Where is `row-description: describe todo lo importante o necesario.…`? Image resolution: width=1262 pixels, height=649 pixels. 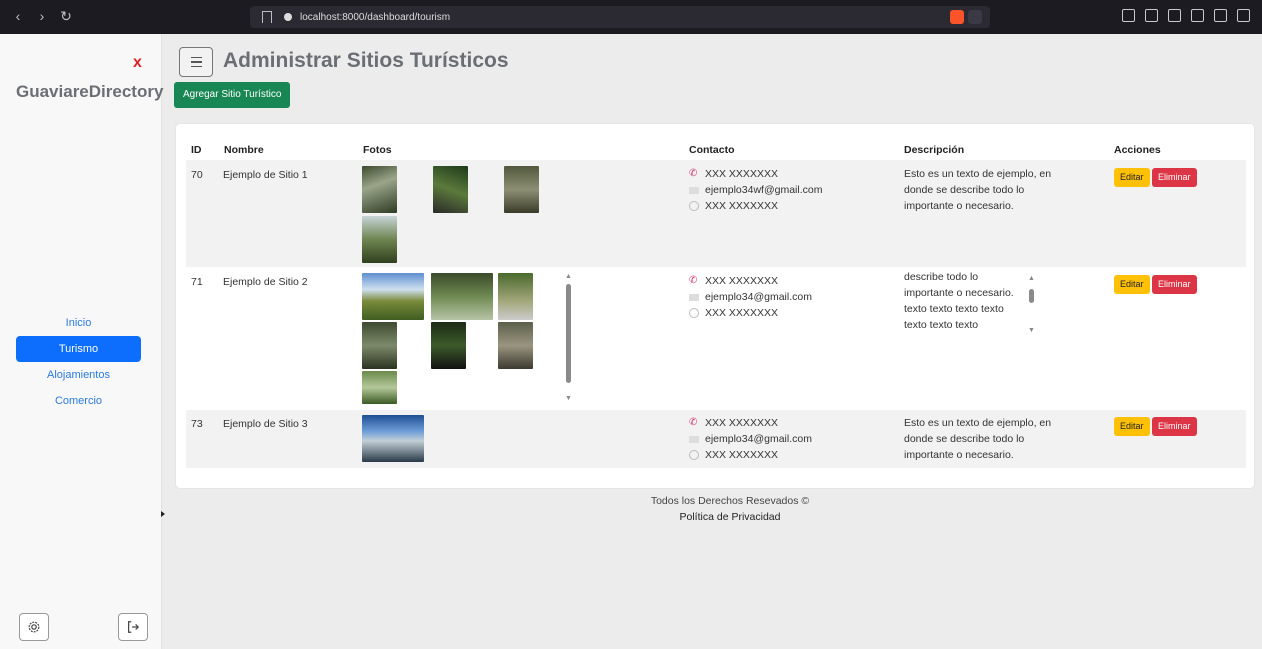 row-description: describe todo lo importante o necesario.… is located at coordinates (959, 301).